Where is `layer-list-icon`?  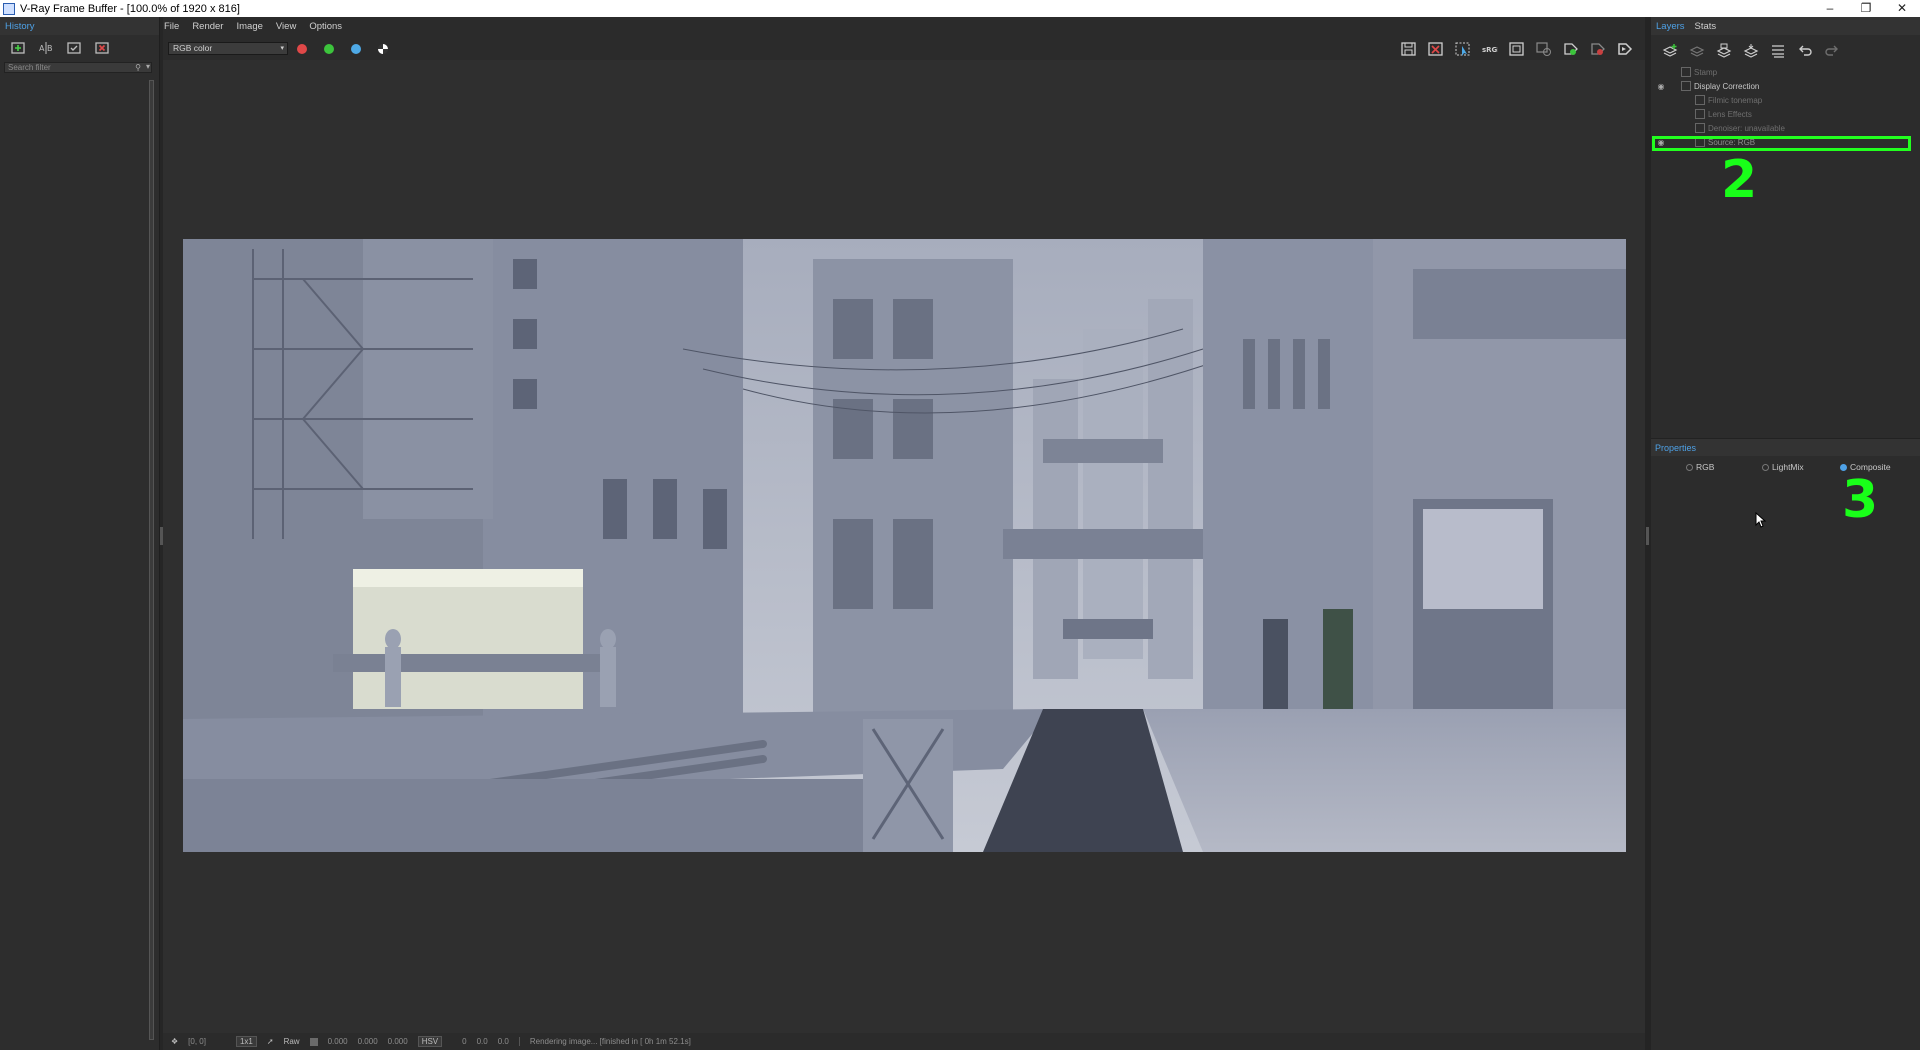
layer-list-icon is located at coordinates (1777, 51).